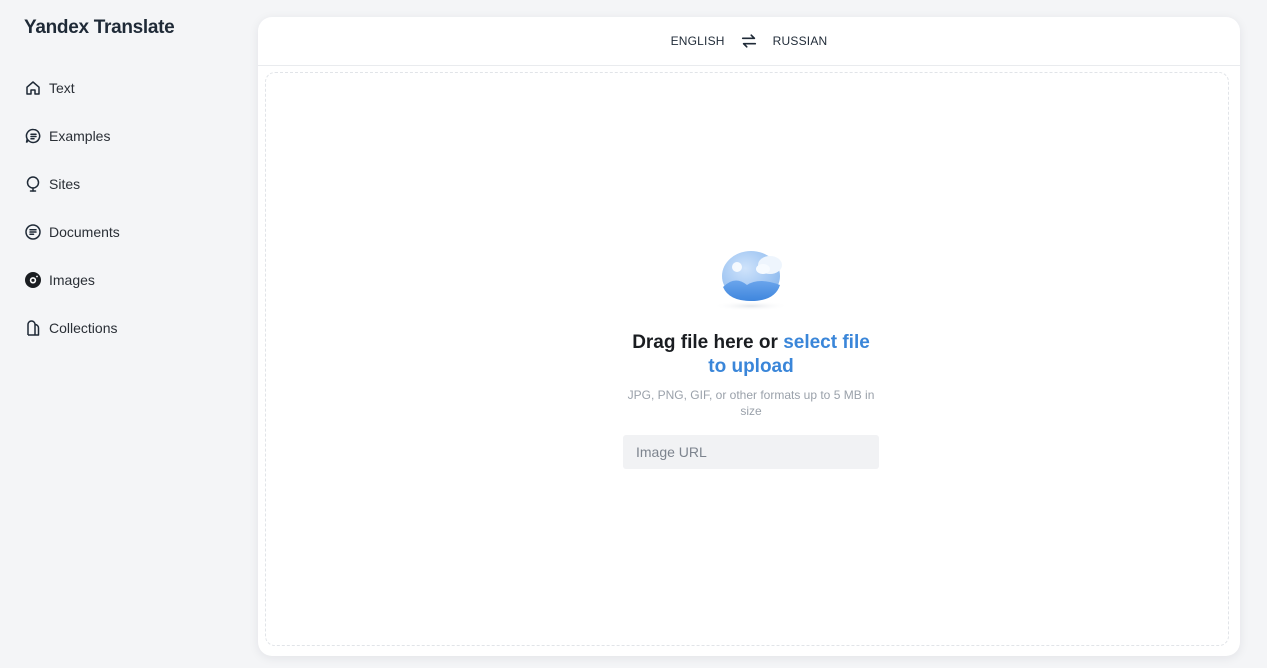 This screenshot has height=668, width=1267. I want to click on image-url-input, so click(751, 452).